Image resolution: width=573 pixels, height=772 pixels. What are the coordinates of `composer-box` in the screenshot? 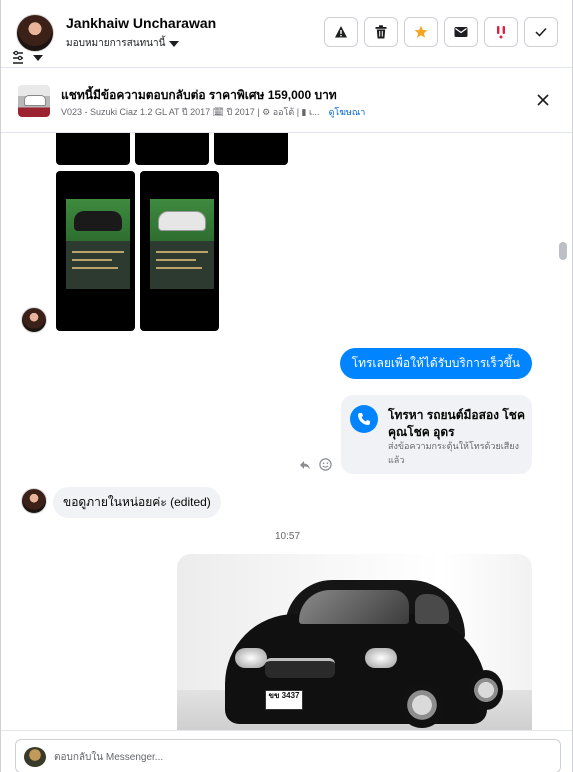 It's located at (288, 755).